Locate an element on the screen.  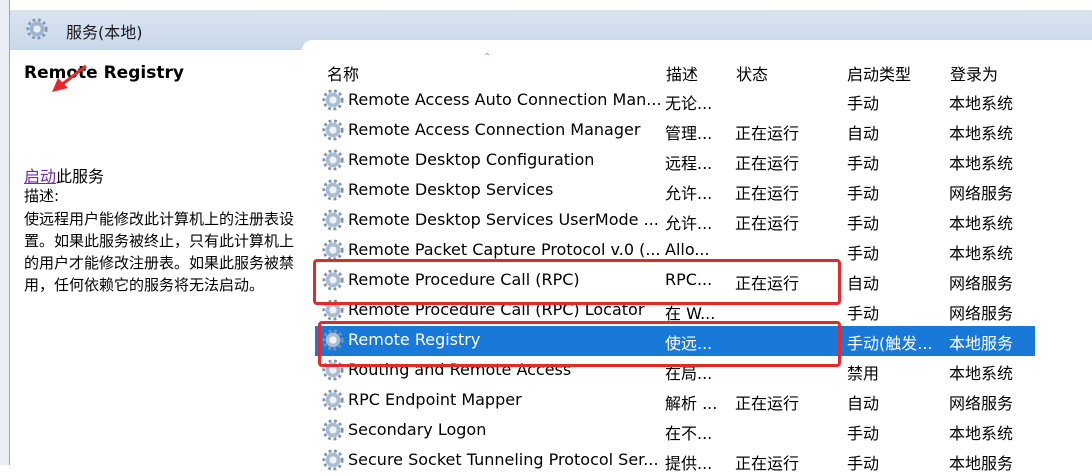
table-row: Secondary Logon 在不... 手动 本地系统 is located at coordinates (675, 431).